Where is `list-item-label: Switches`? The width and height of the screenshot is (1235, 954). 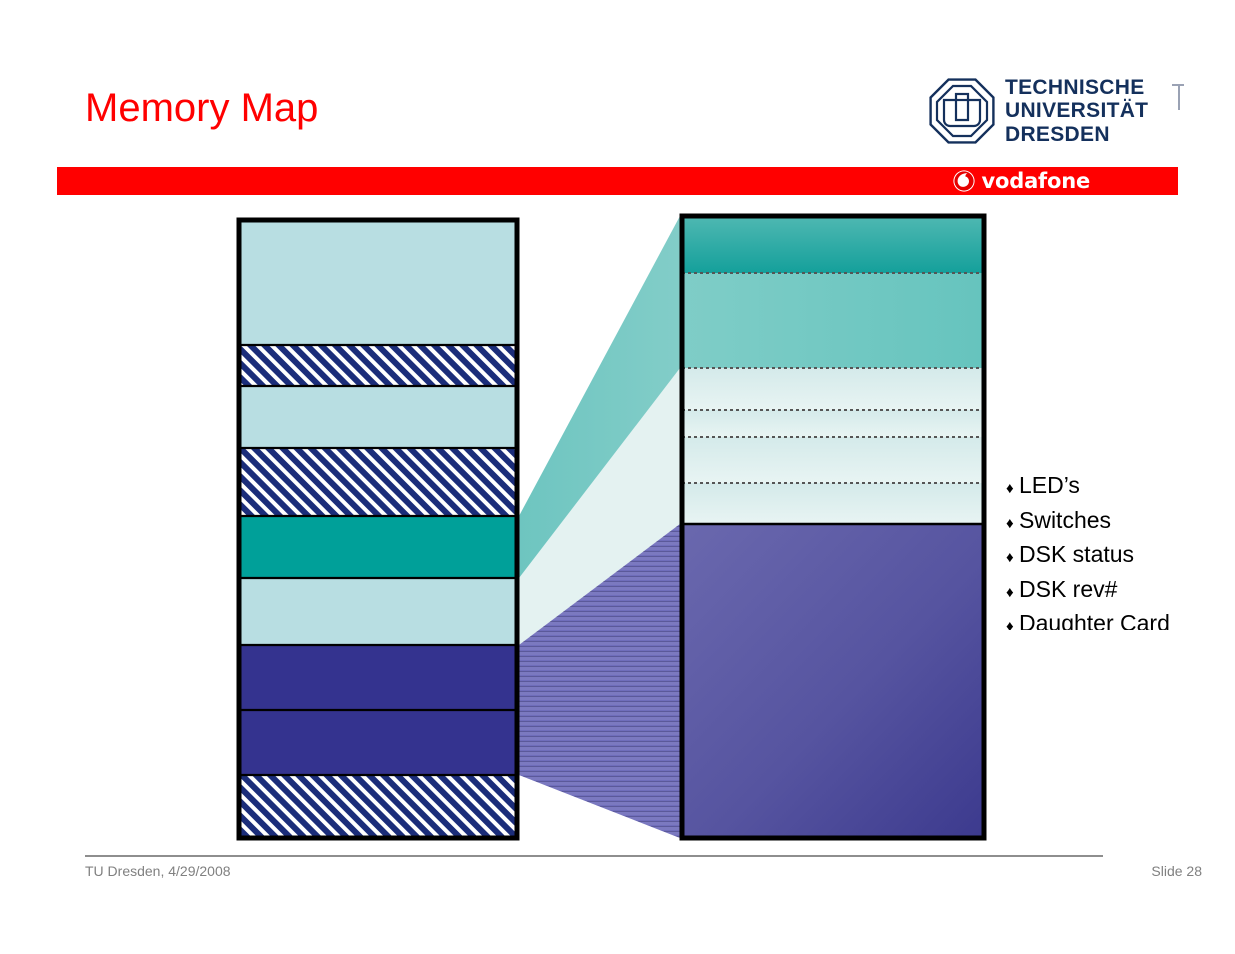
list-item-label: Switches is located at coordinates (1065, 519).